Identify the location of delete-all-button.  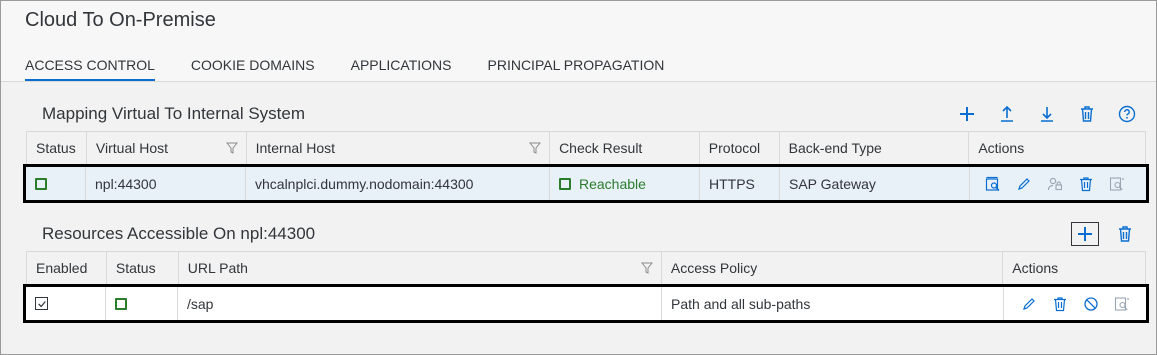
(1087, 114).